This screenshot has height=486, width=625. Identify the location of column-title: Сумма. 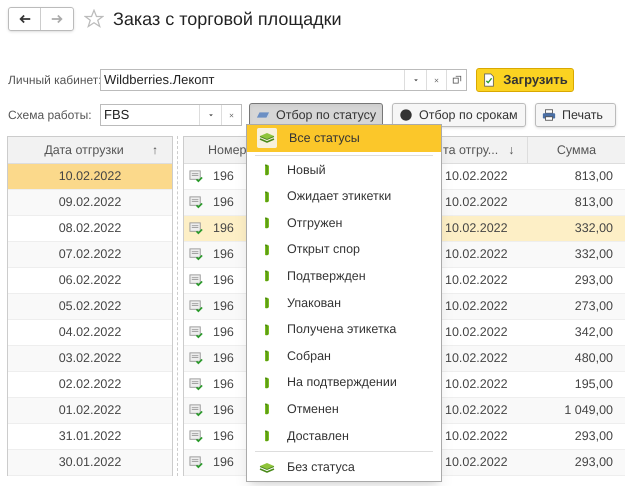
(576, 150).